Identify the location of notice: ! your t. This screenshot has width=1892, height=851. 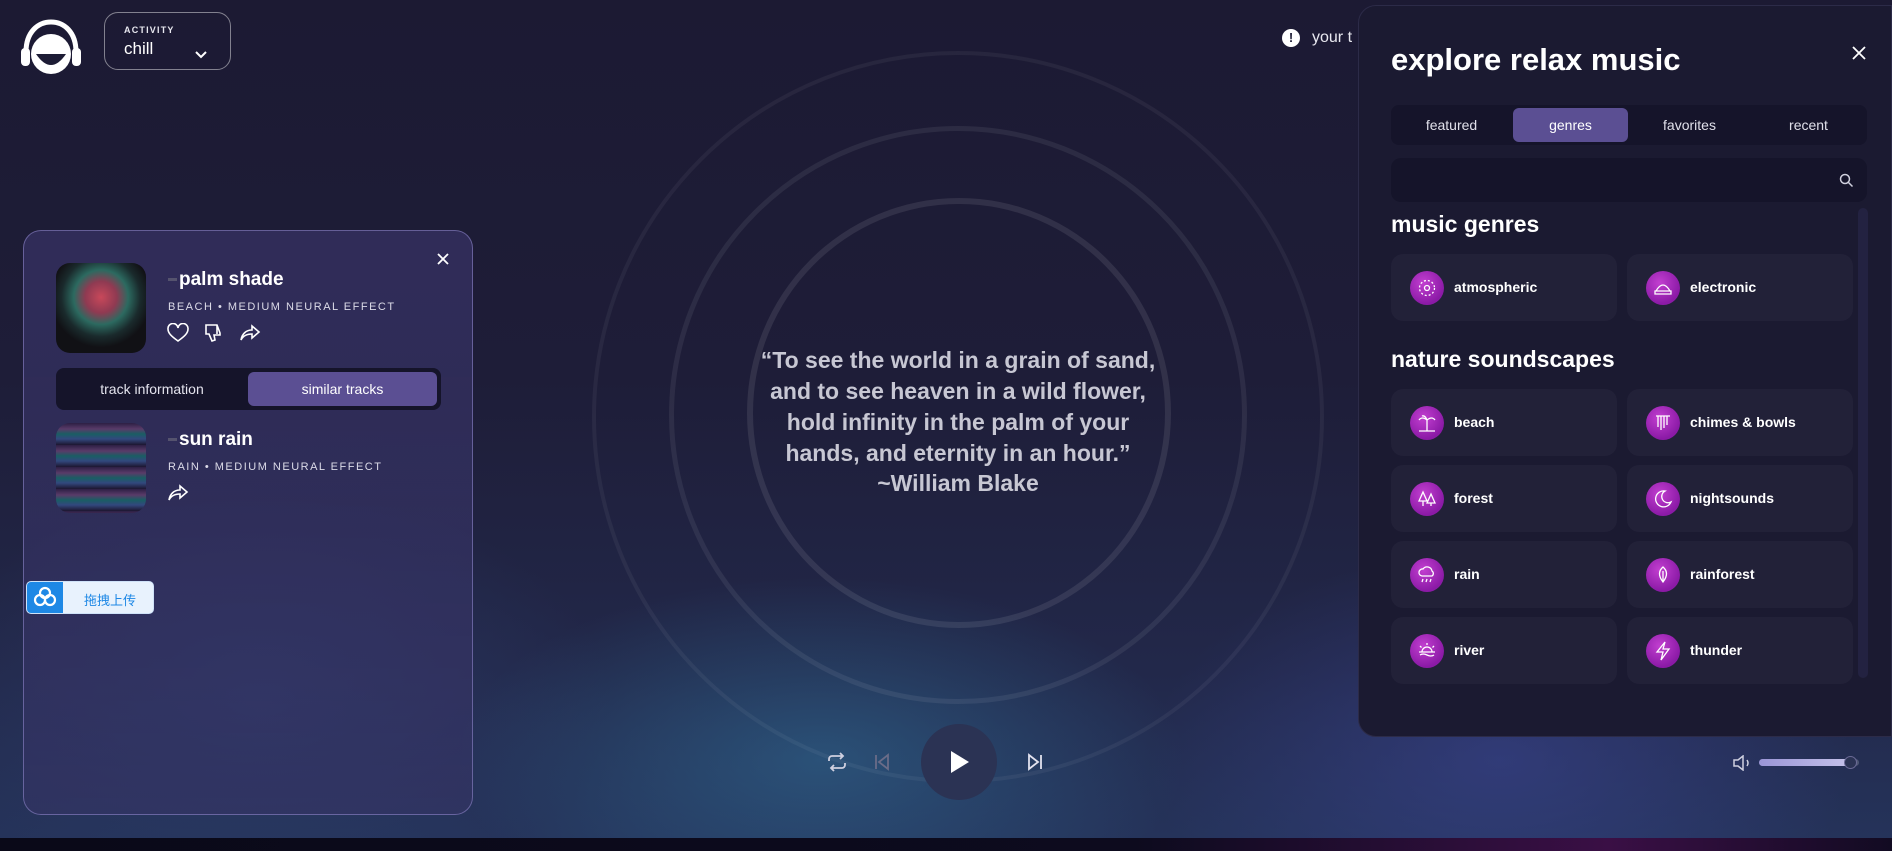
(1317, 38).